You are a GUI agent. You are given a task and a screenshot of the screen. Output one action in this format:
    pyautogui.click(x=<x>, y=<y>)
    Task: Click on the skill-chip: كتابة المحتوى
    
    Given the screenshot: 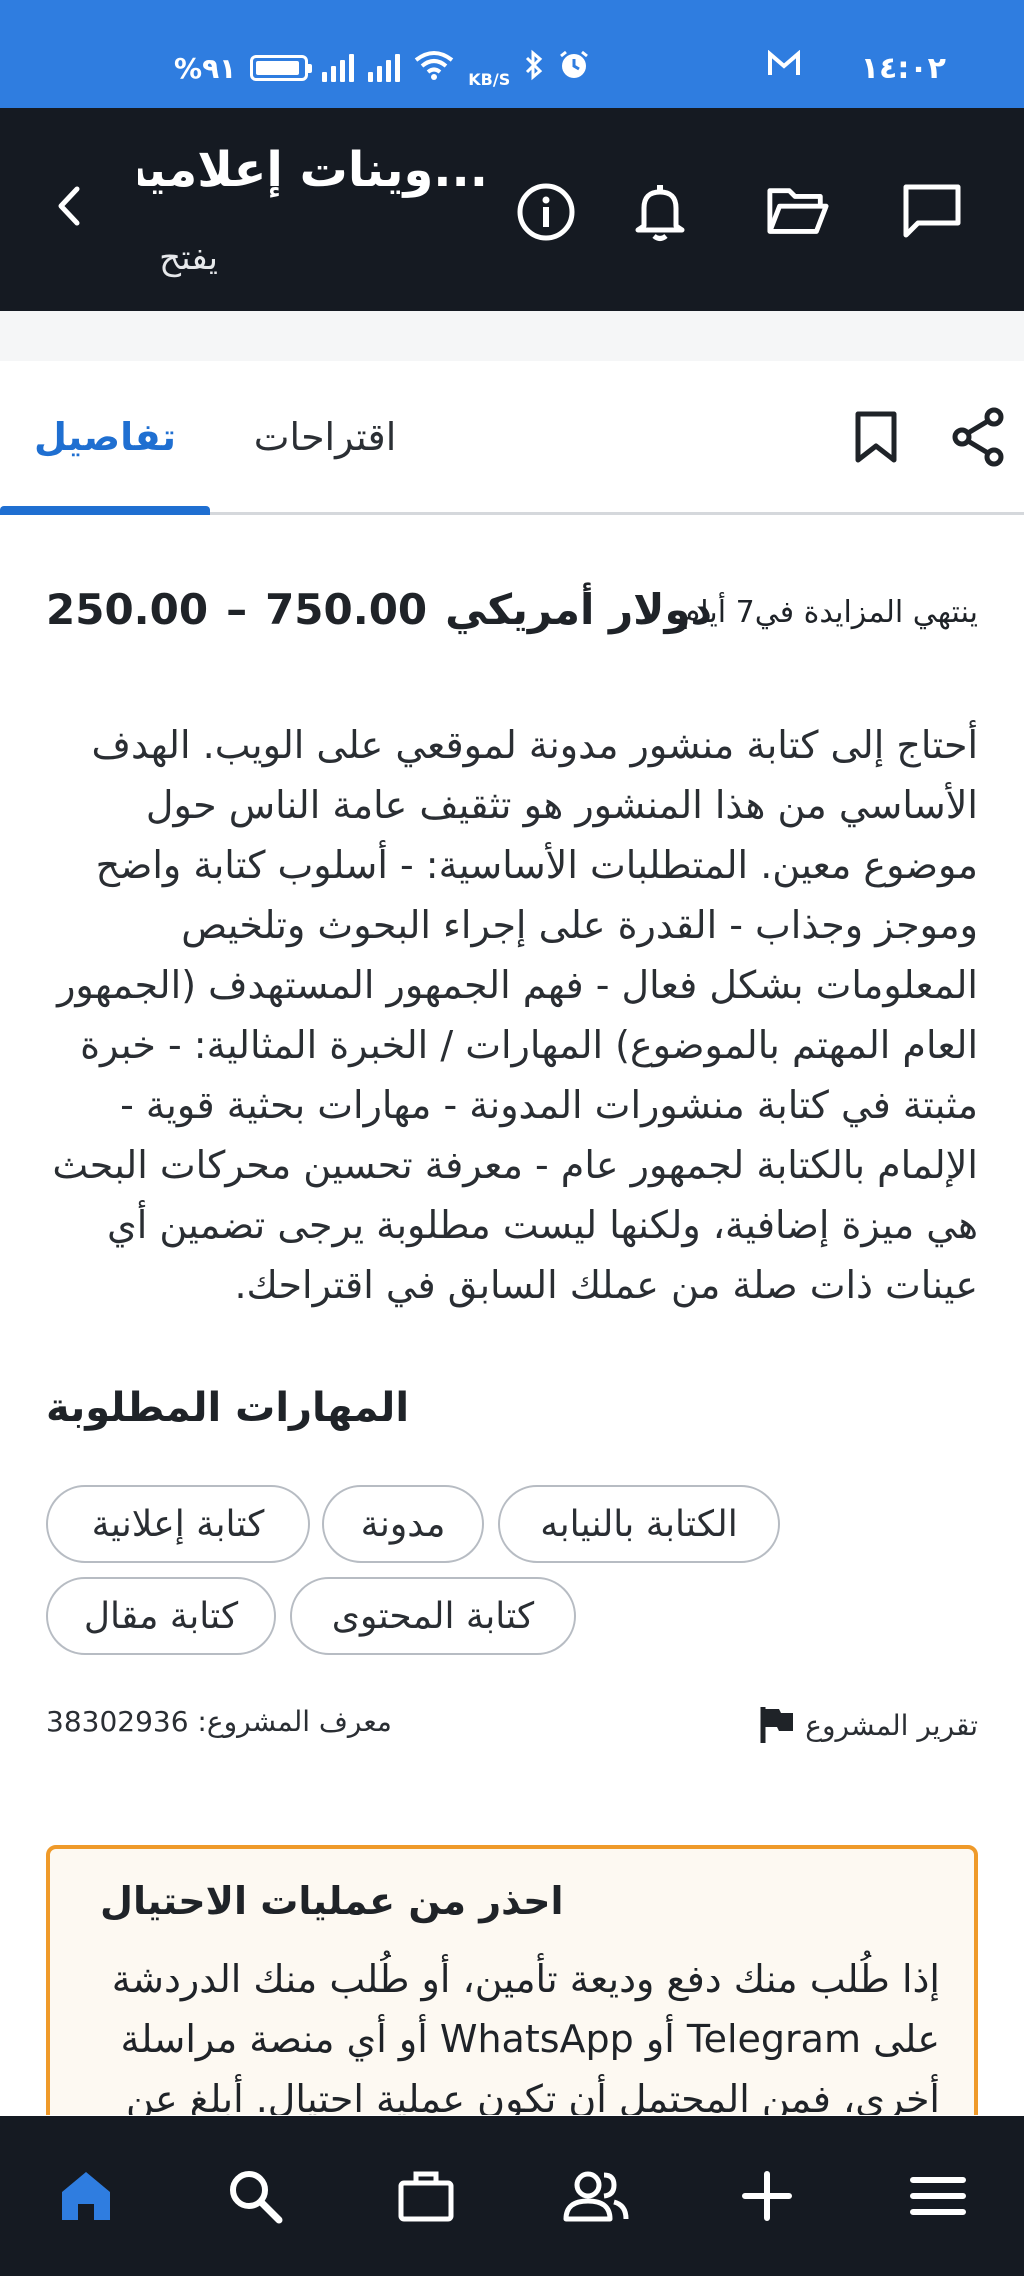 What is the action you would take?
    pyautogui.click(x=433, y=1616)
    